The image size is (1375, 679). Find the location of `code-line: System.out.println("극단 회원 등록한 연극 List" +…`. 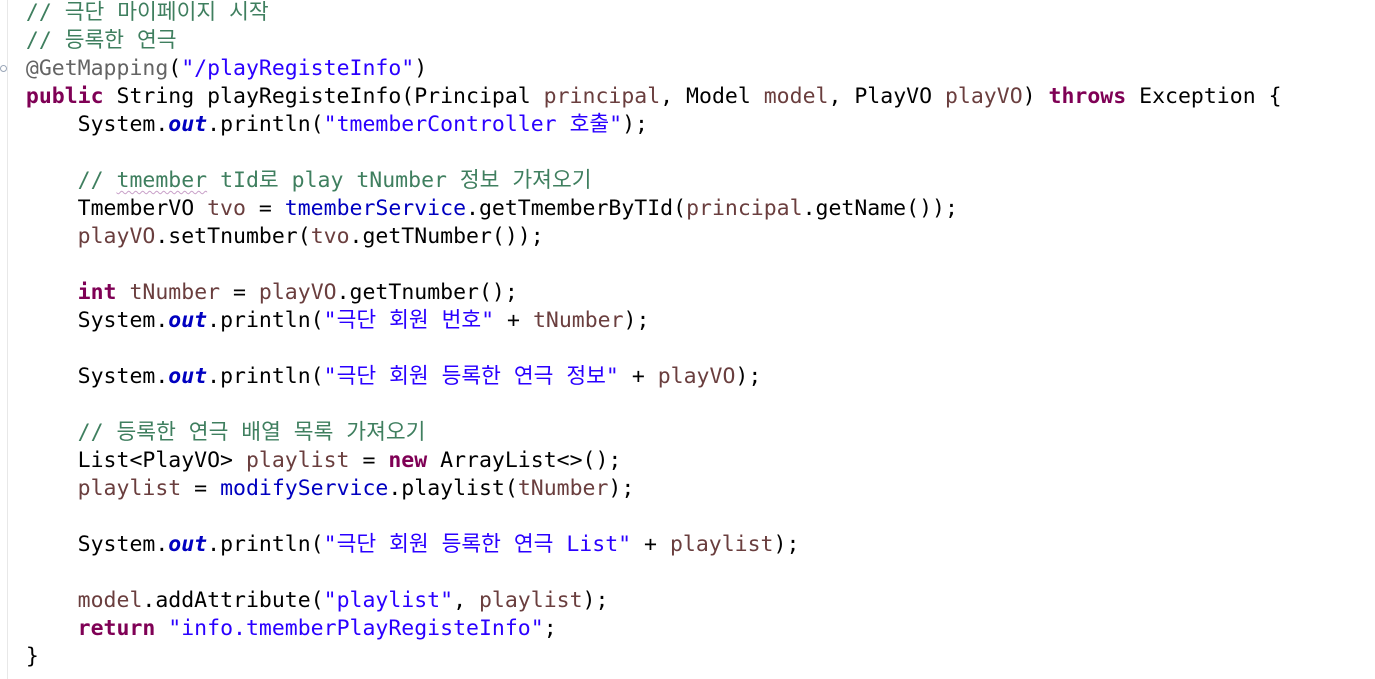

code-line: System.out.println("극단 회원 등록한 연극 List" +… is located at coordinates (641, 545).